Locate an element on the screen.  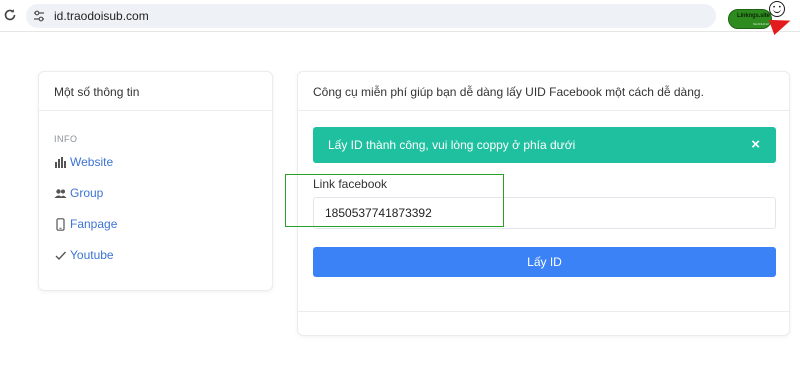
info-card-title: Một số thông tin is located at coordinates (97, 92).